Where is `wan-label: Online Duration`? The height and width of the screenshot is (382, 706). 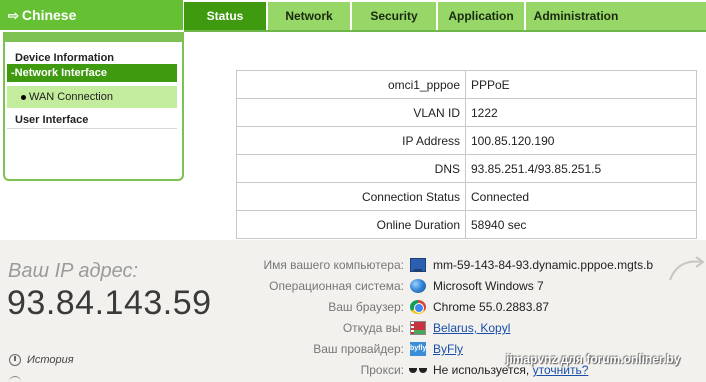
wan-label: Online Duration is located at coordinates (351, 224).